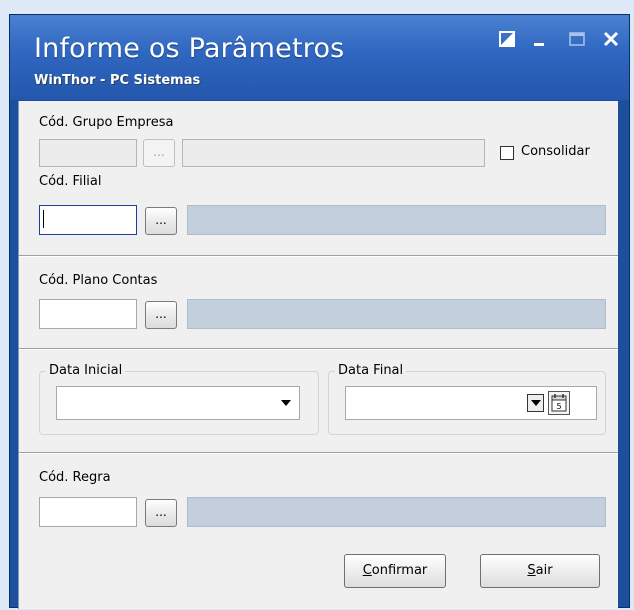 Image resolution: width=634 pixels, height=610 pixels. What do you see at coordinates (539, 40) in the screenshot?
I see `minimize-icon` at bounding box center [539, 40].